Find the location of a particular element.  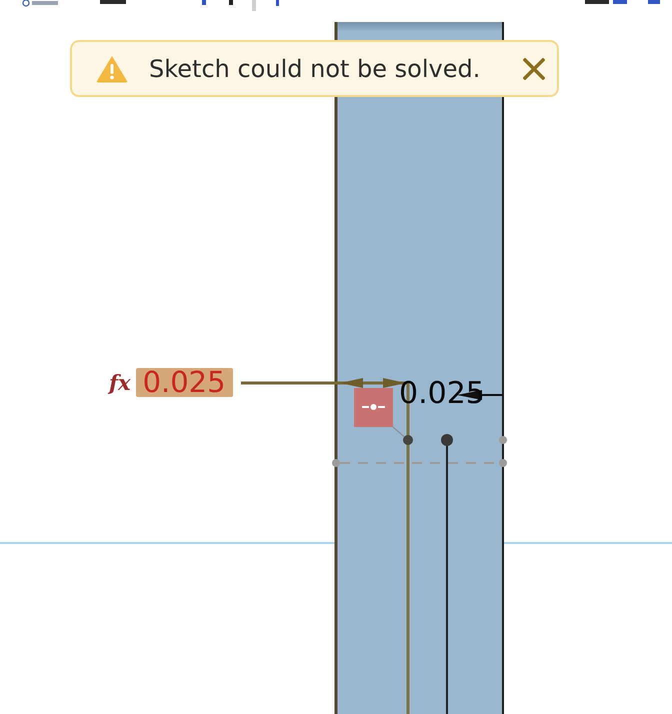

warning-icon is located at coordinates (112, 68).